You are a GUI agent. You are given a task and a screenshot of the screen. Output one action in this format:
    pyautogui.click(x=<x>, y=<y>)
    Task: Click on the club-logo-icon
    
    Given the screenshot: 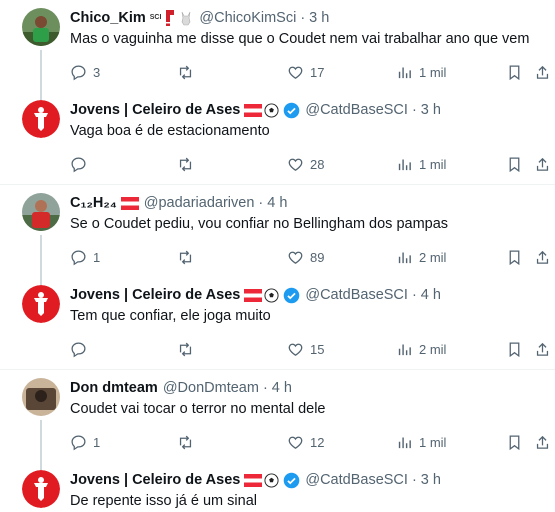 What is the action you would take?
    pyautogui.click(x=41, y=304)
    